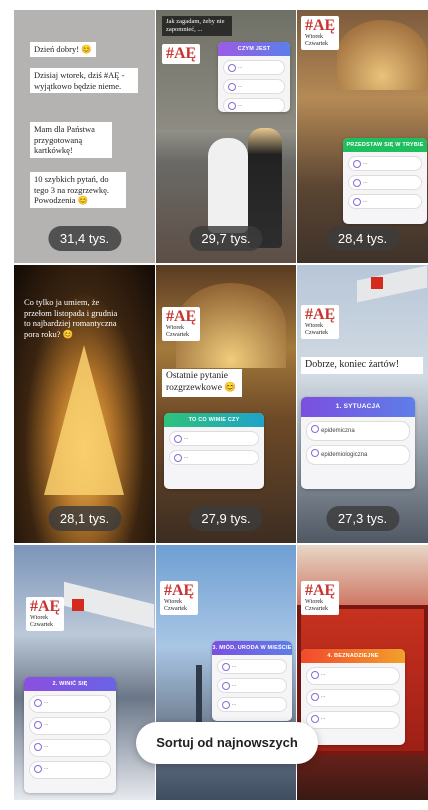  What do you see at coordinates (358, 455) in the screenshot?
I see `poll-option: epidemiologiczna` at bounding box center [358, 455].